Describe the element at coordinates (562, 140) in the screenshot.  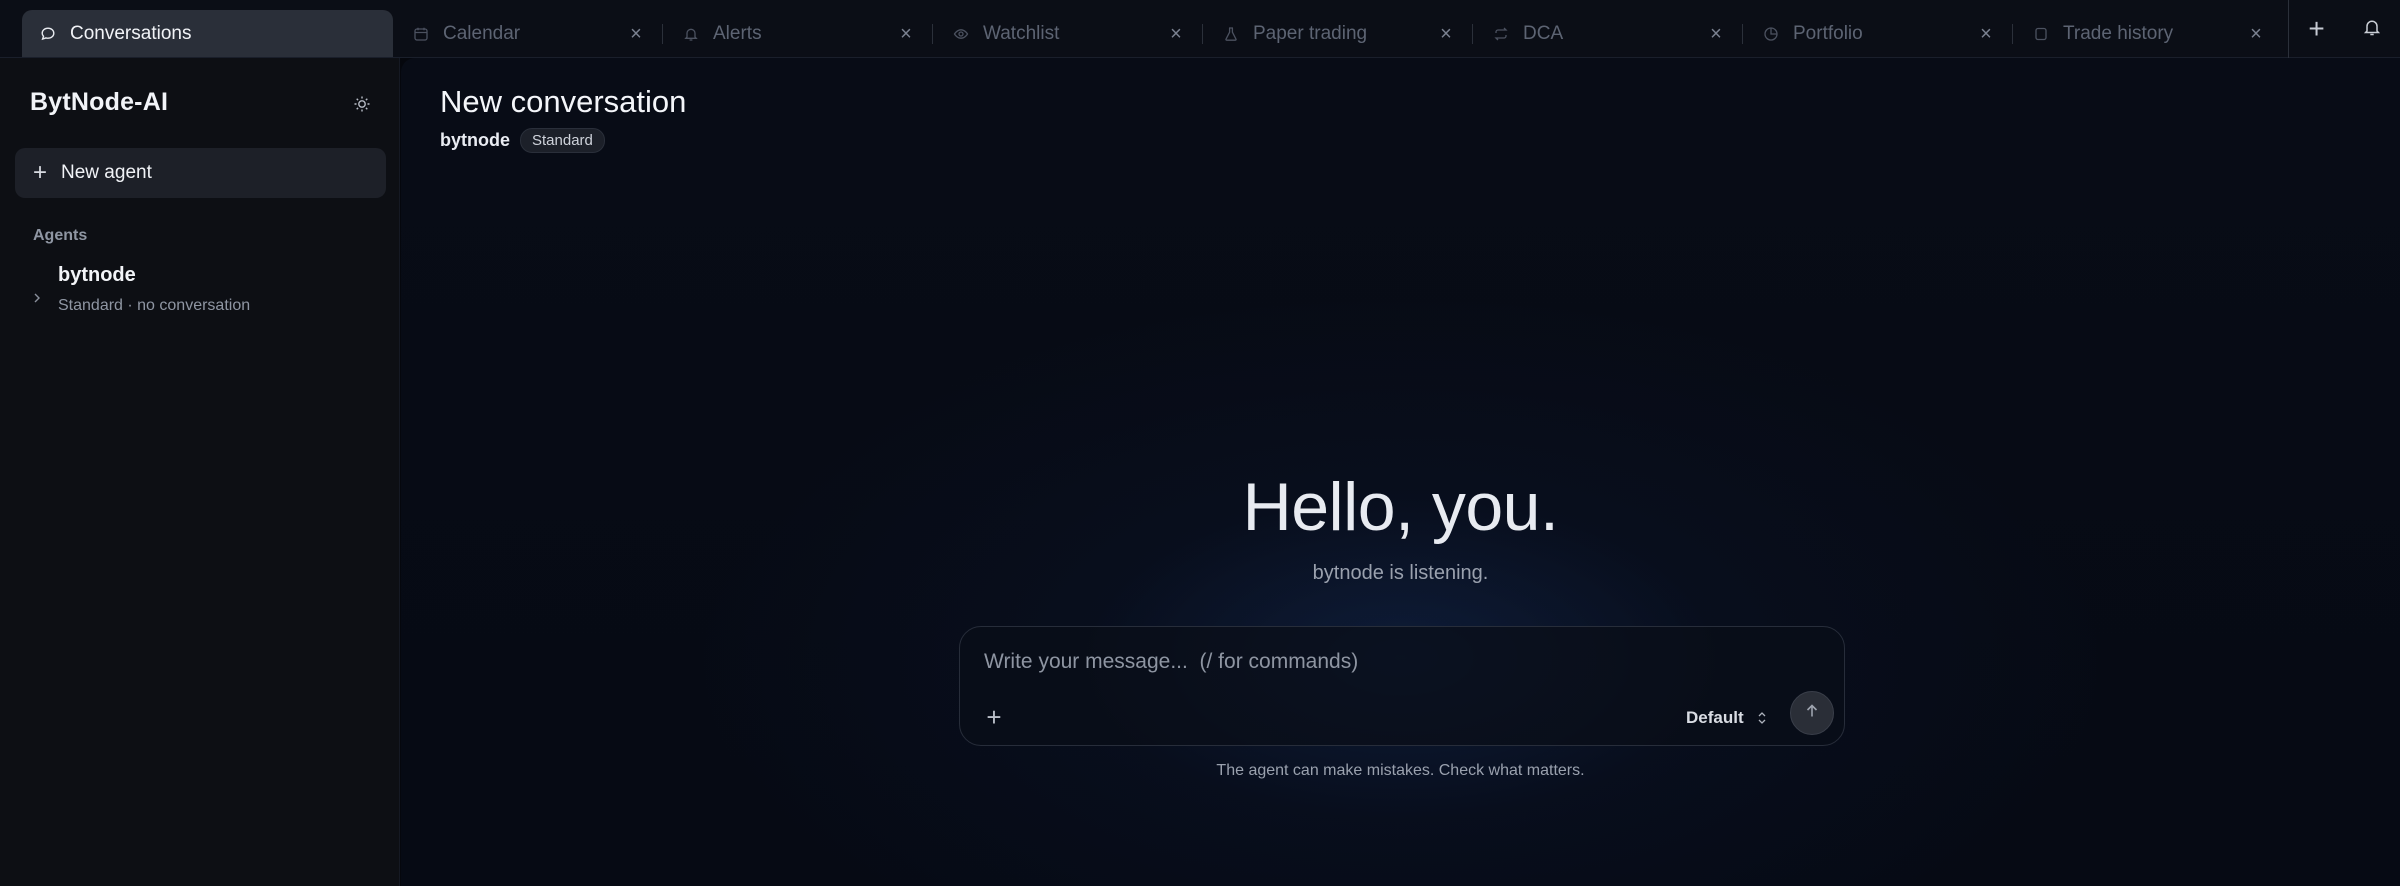
I see `status-badge: Standard` at that location.